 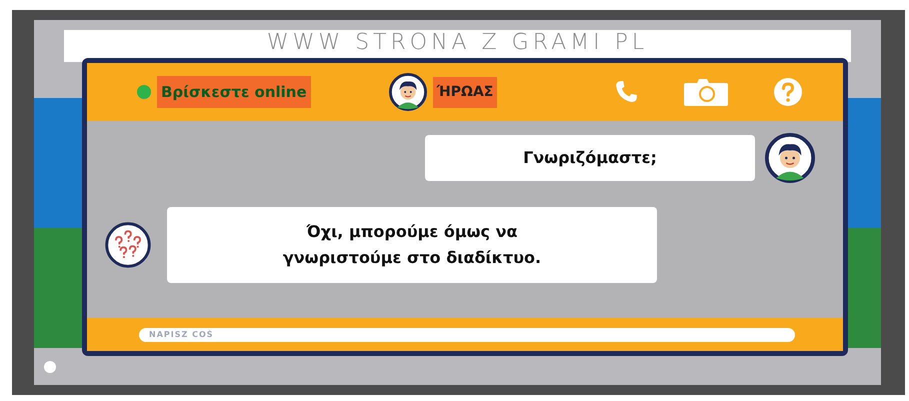 I want to click on help-icon, so click(x=788, y=92).